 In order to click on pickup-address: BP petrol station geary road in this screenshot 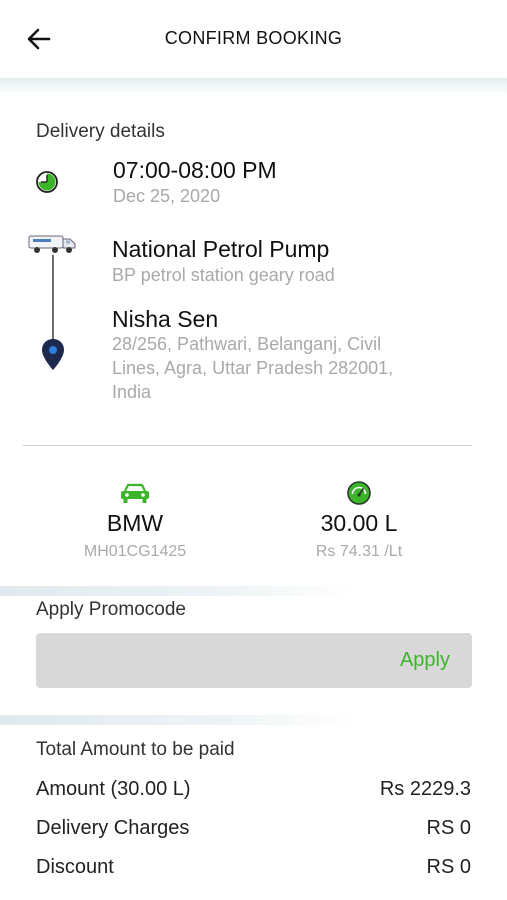, I will do `click(223, 275)`.